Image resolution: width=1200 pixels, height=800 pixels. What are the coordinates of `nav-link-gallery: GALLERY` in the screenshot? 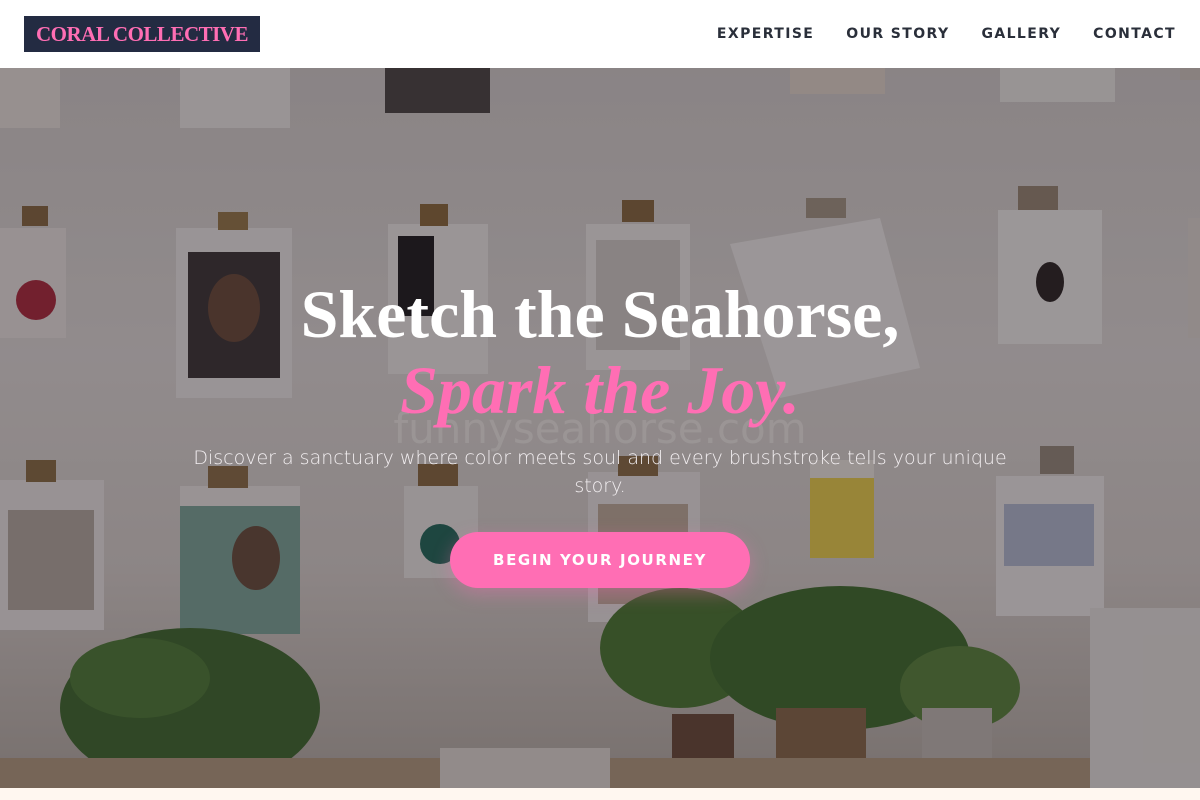 It's located at (1021, 34).